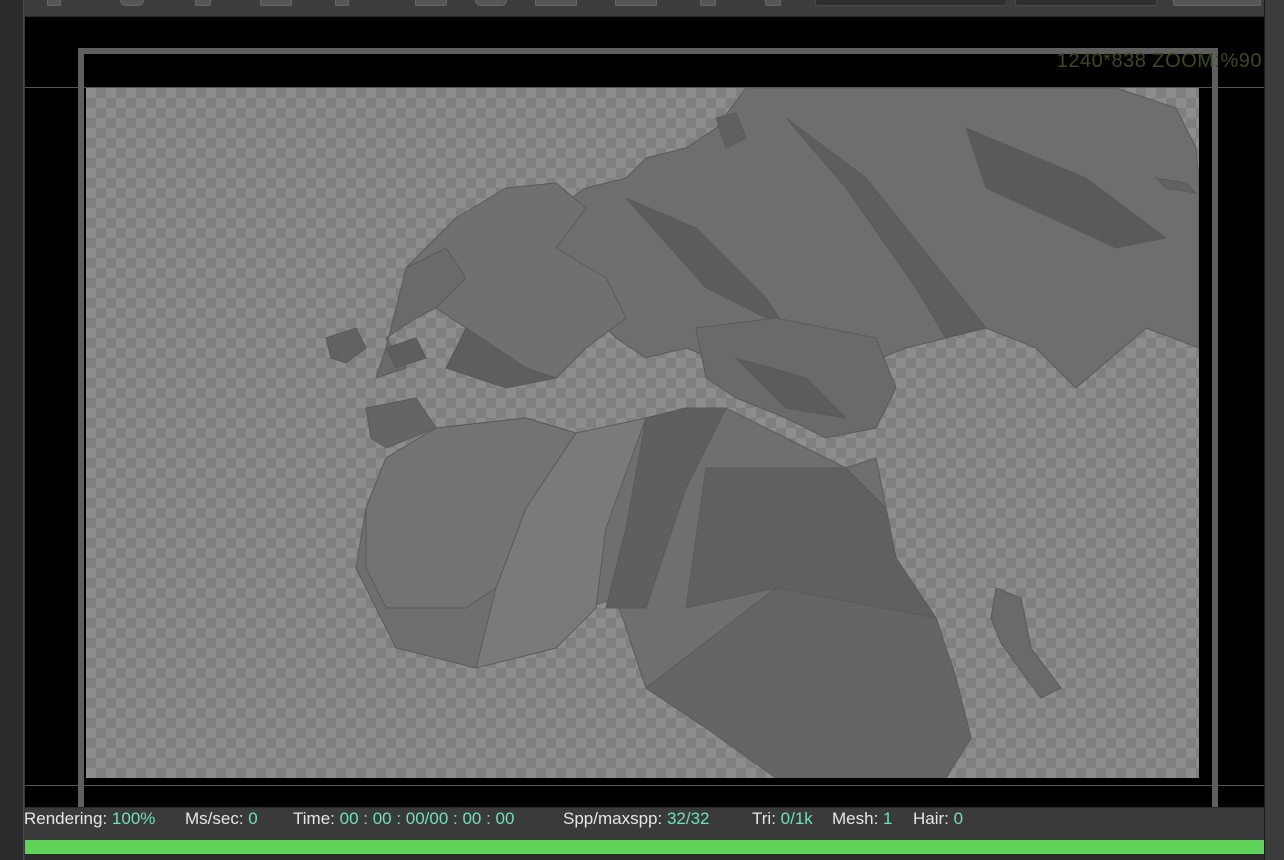 This screenshot has width=1284, height=860. Describe the element at coordinates (796, 818) in the screenshot. I see `stat-tri-value: 0/1k` at that location.